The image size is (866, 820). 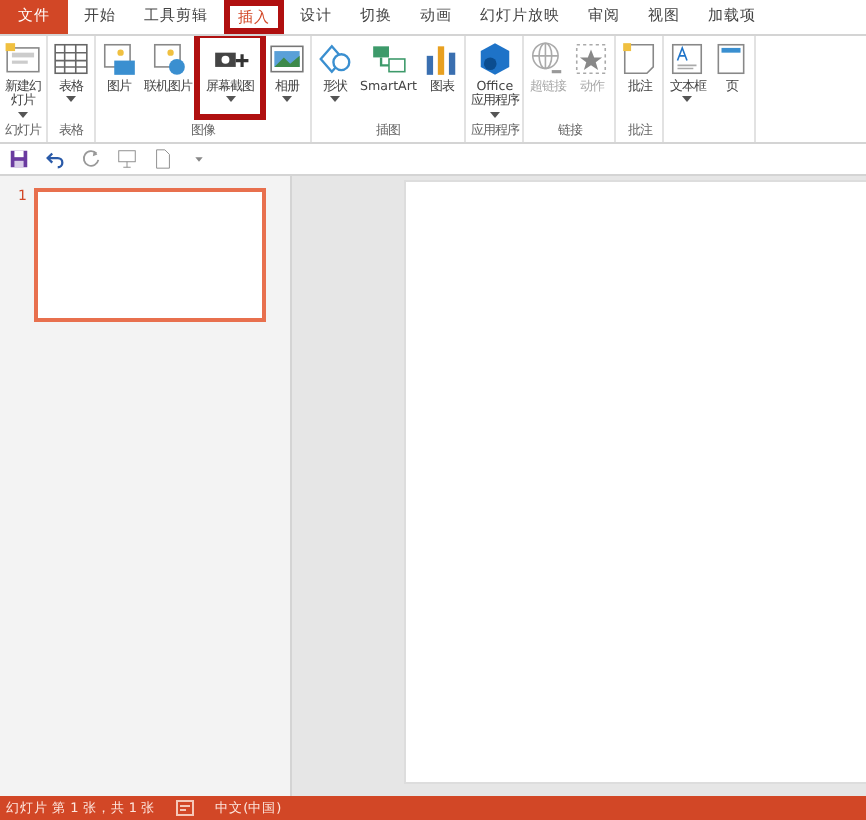 What do you see at coordinates (639, 58) in the screenshot?
I see `comment-icon` at bounding box center [639, 58].